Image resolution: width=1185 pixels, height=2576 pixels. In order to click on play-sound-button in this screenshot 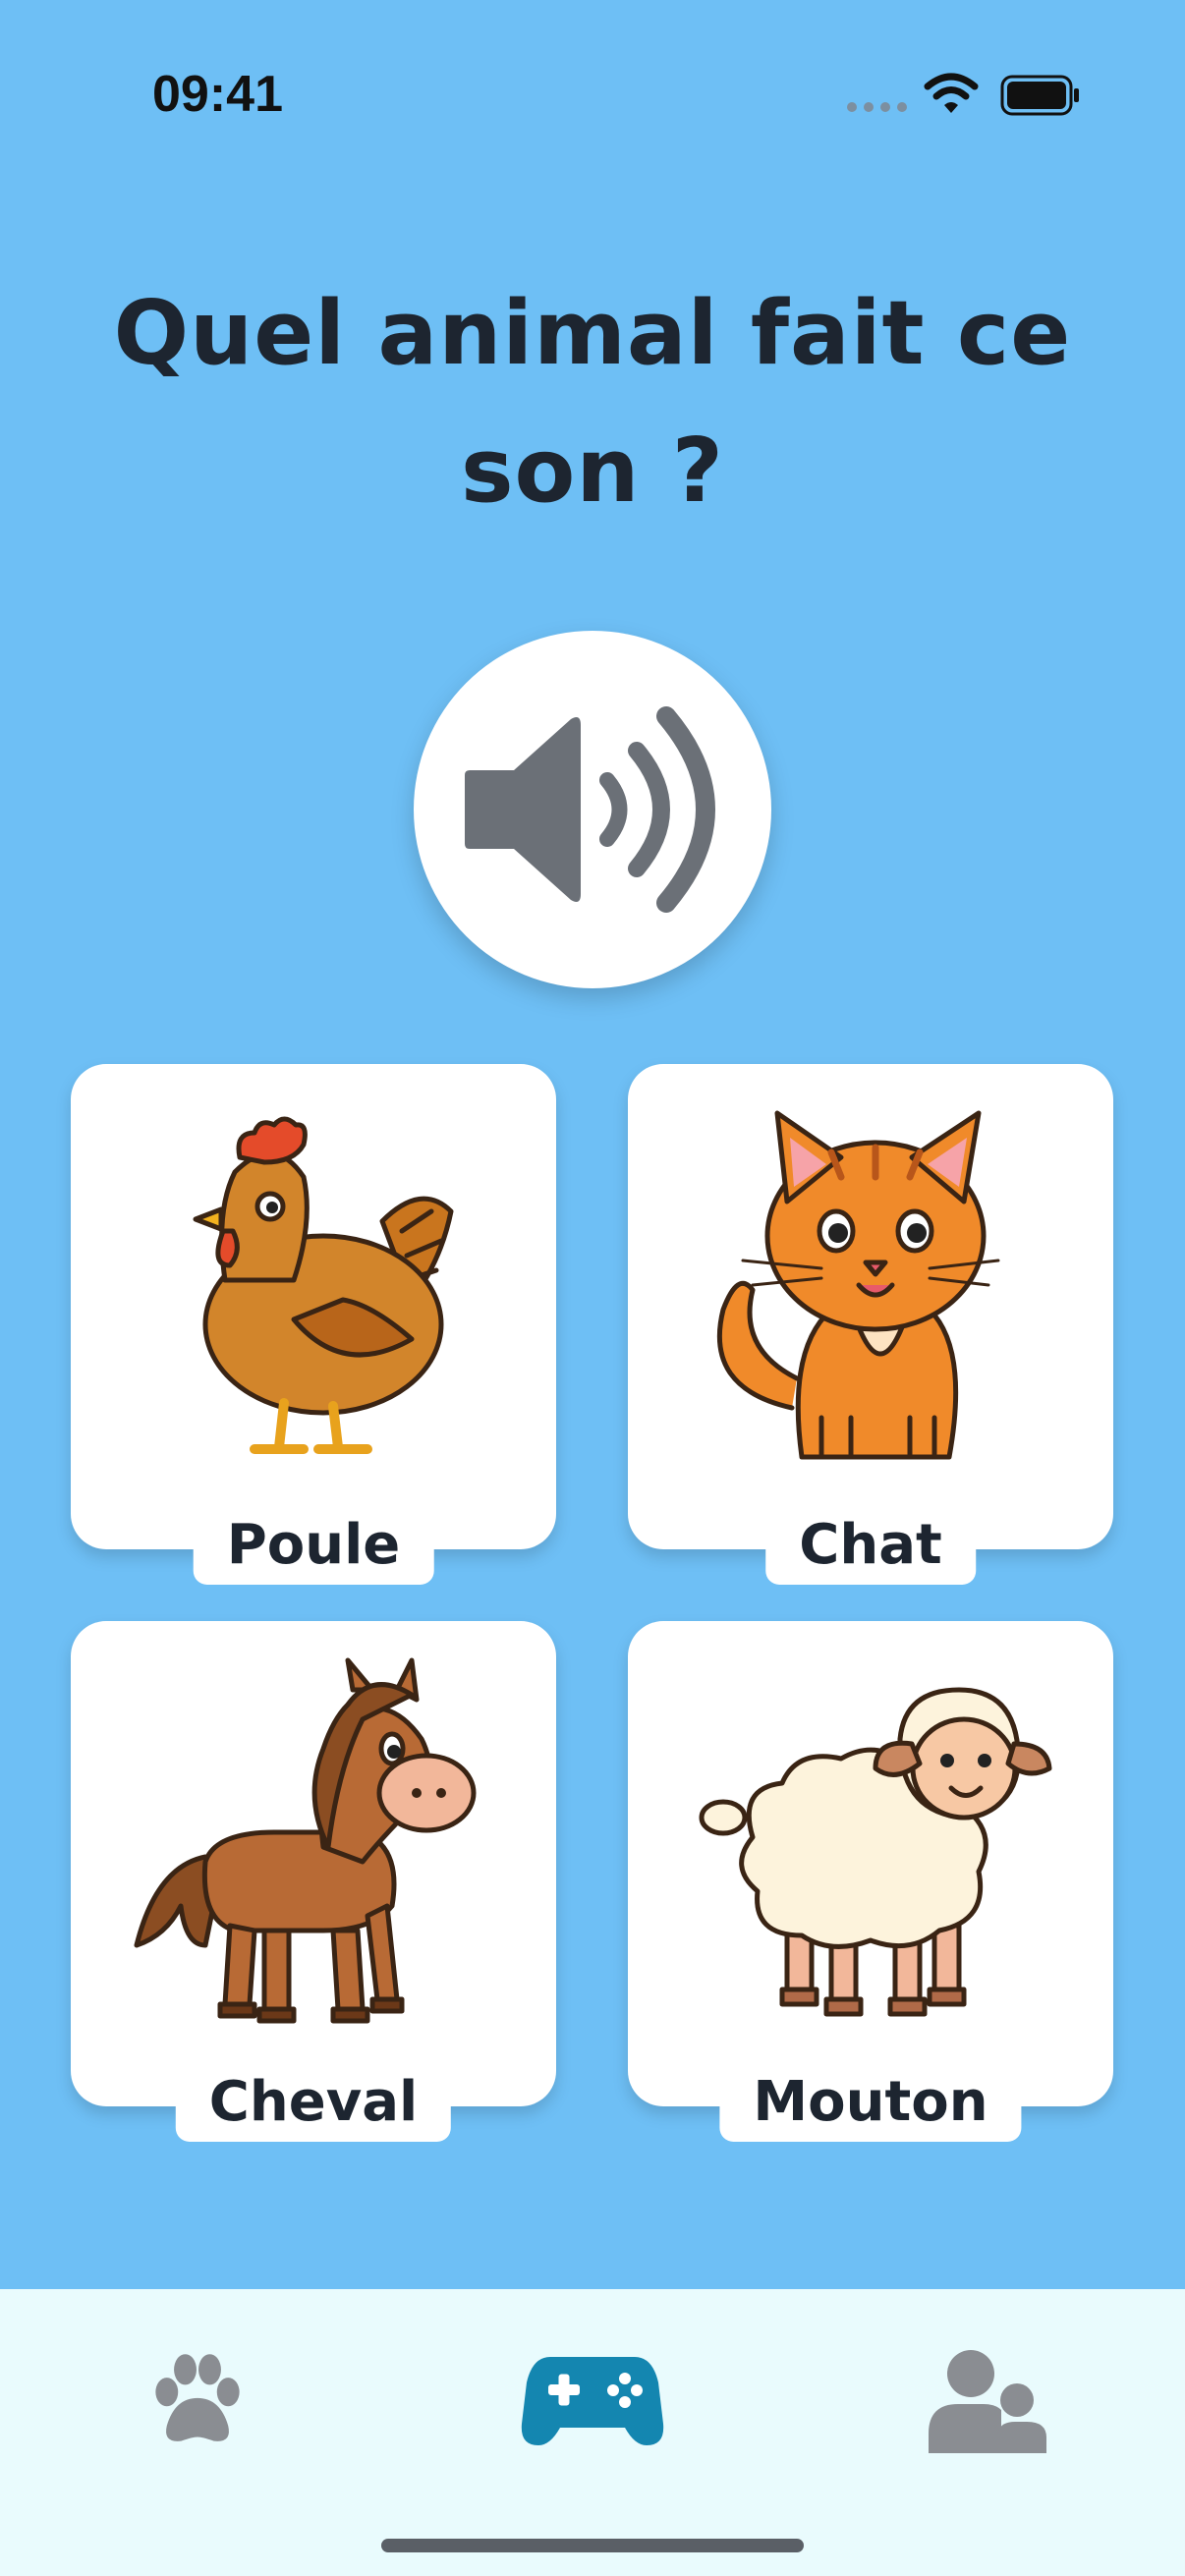, I will do `click(592, 809)`.